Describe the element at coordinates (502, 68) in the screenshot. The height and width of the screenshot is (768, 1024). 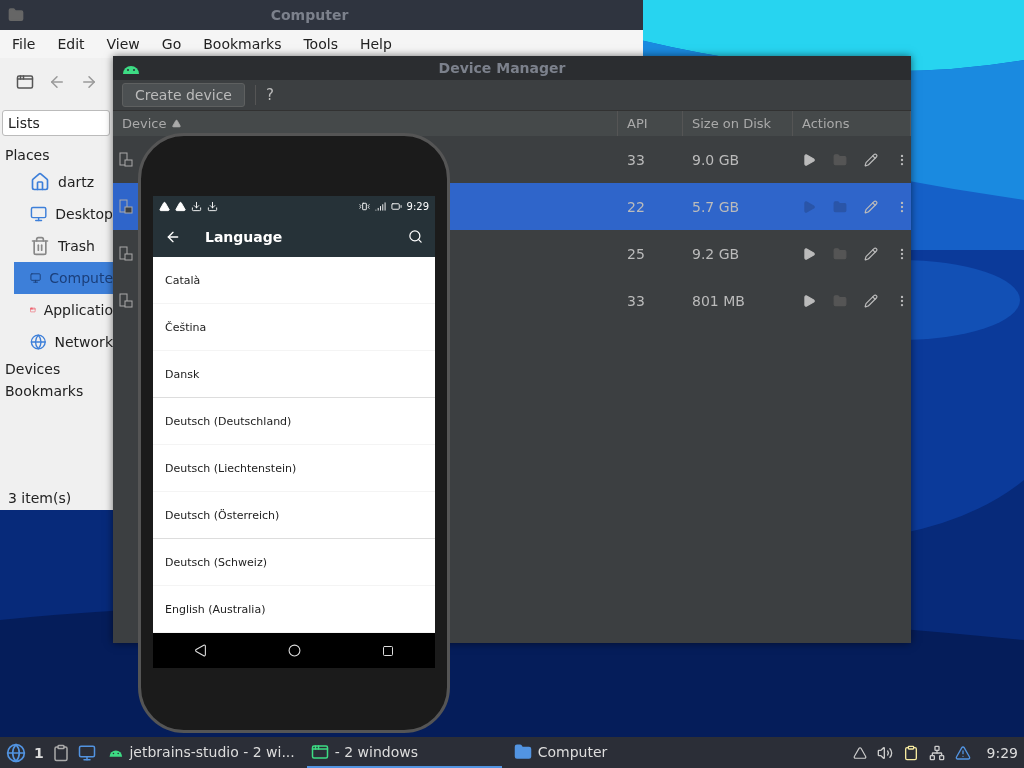
I see `window-title: Device Manager` at that location.